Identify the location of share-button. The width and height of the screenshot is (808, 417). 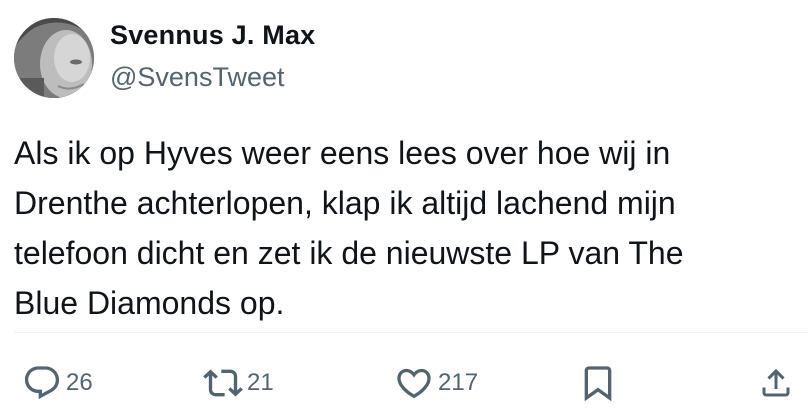
(776, 383).